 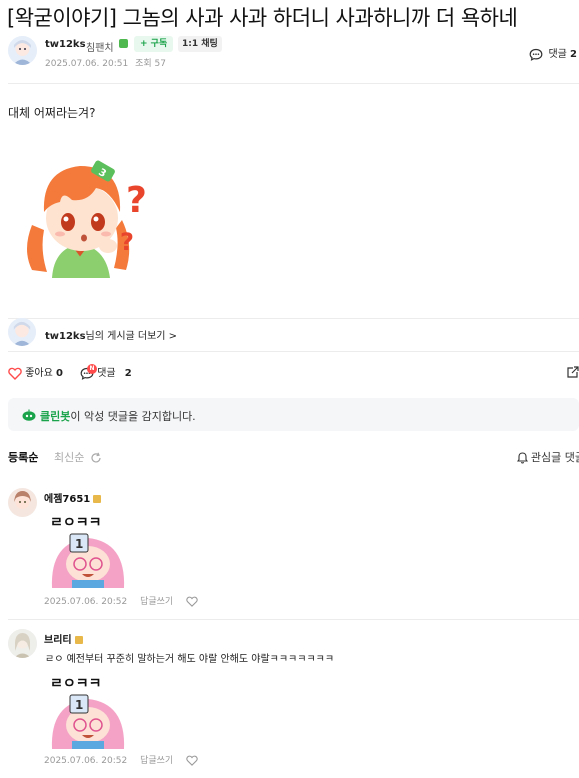 What do you see at coordinates (55, 416) in the screenshot?
I see `cleanbot-name: 클린봇` at bounding box center [55, 416].